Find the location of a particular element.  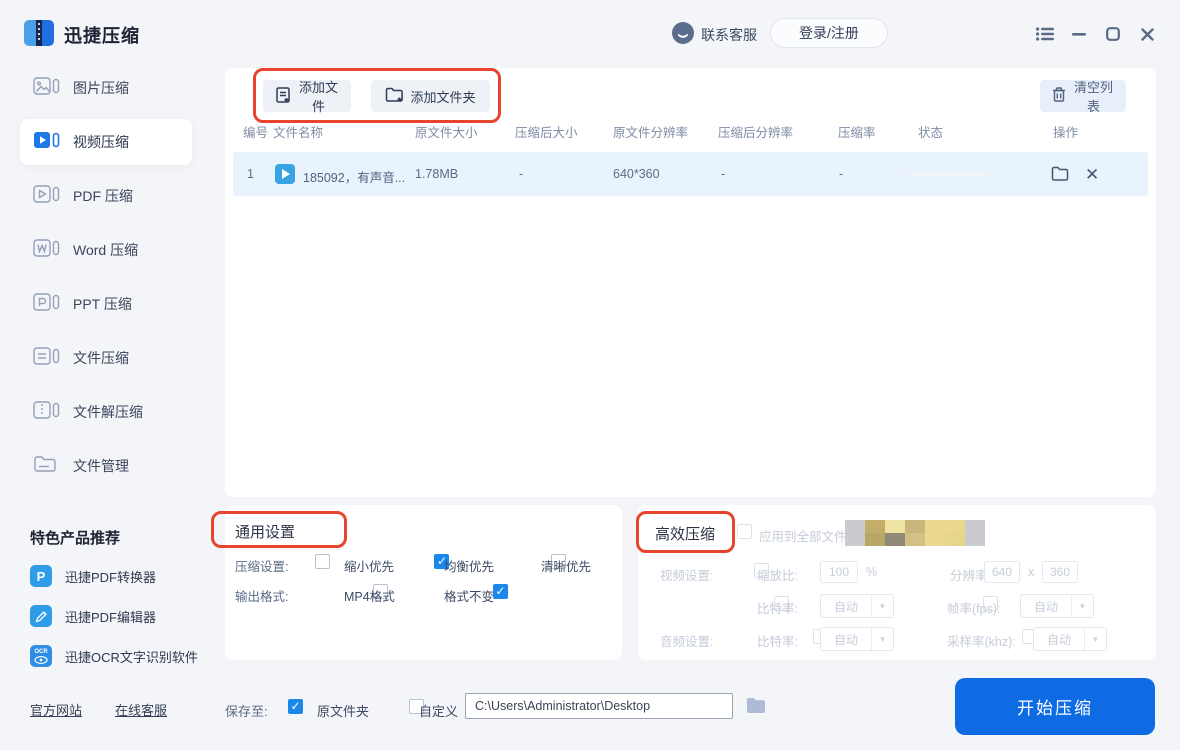

contact-support-link: 联系客服 is located at coordinates (729, 35).